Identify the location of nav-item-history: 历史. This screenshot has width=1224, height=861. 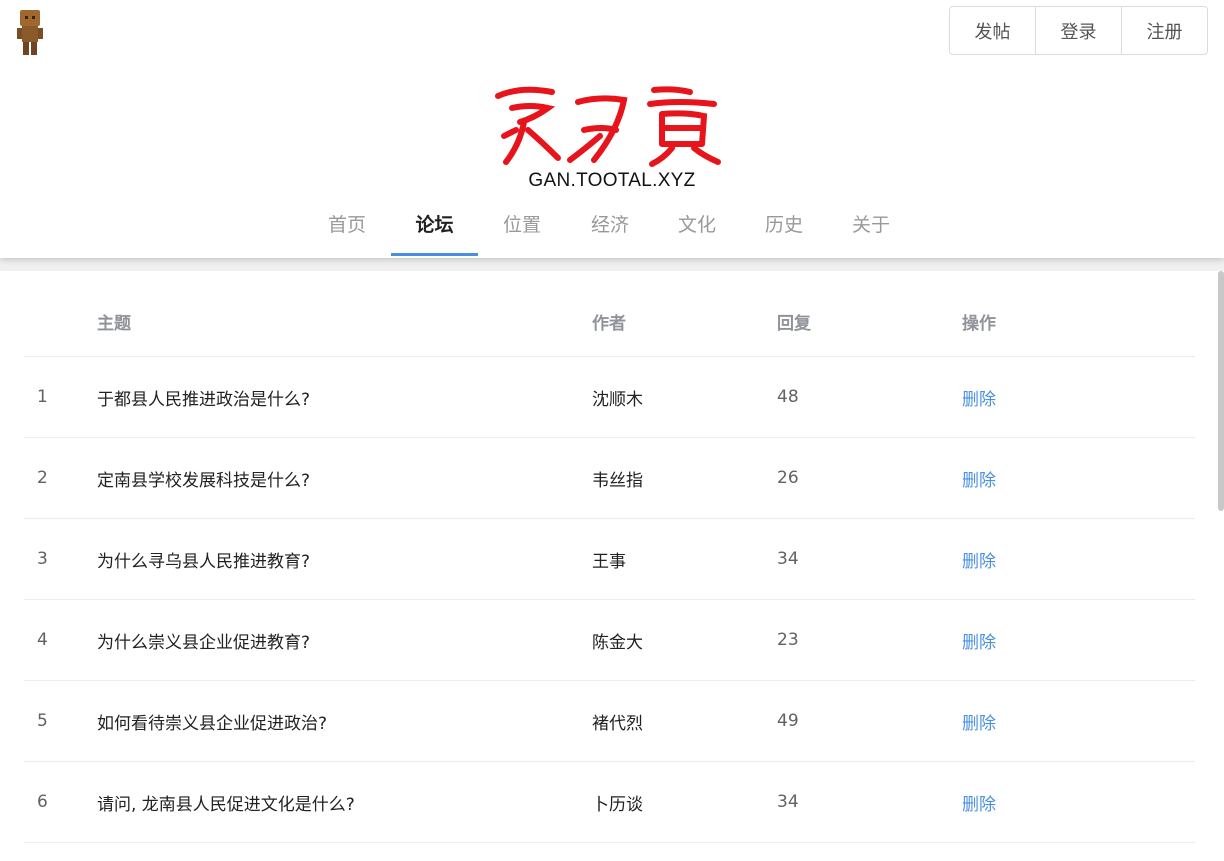
(784, 226).